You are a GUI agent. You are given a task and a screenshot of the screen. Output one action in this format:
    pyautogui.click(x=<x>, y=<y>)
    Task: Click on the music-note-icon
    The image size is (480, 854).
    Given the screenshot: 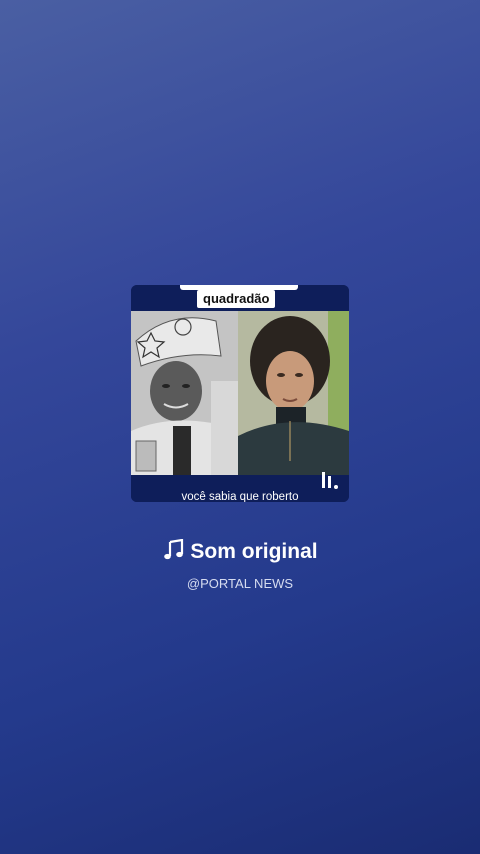 What is the action you would take?
    pyautogui.click(x=174, y=549)
    